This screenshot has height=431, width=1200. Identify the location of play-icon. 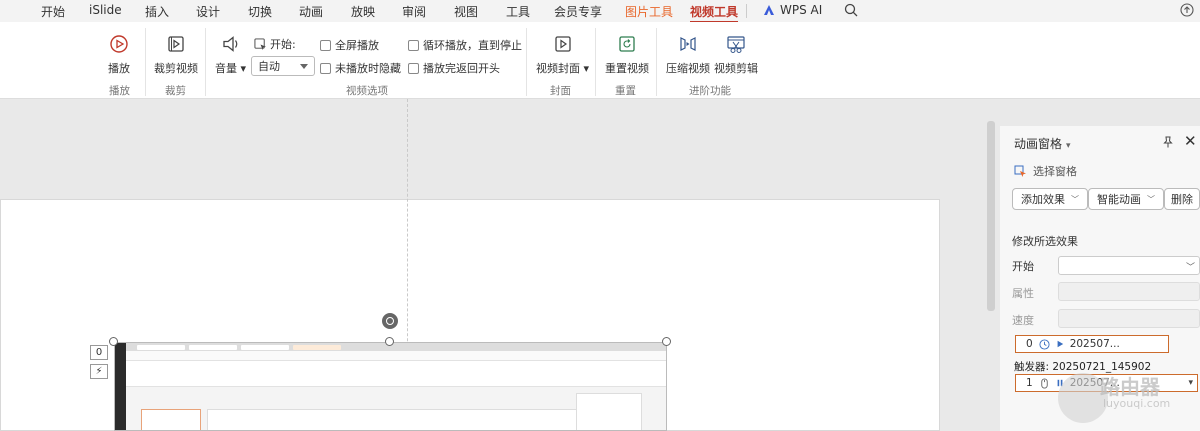
(119, 44).